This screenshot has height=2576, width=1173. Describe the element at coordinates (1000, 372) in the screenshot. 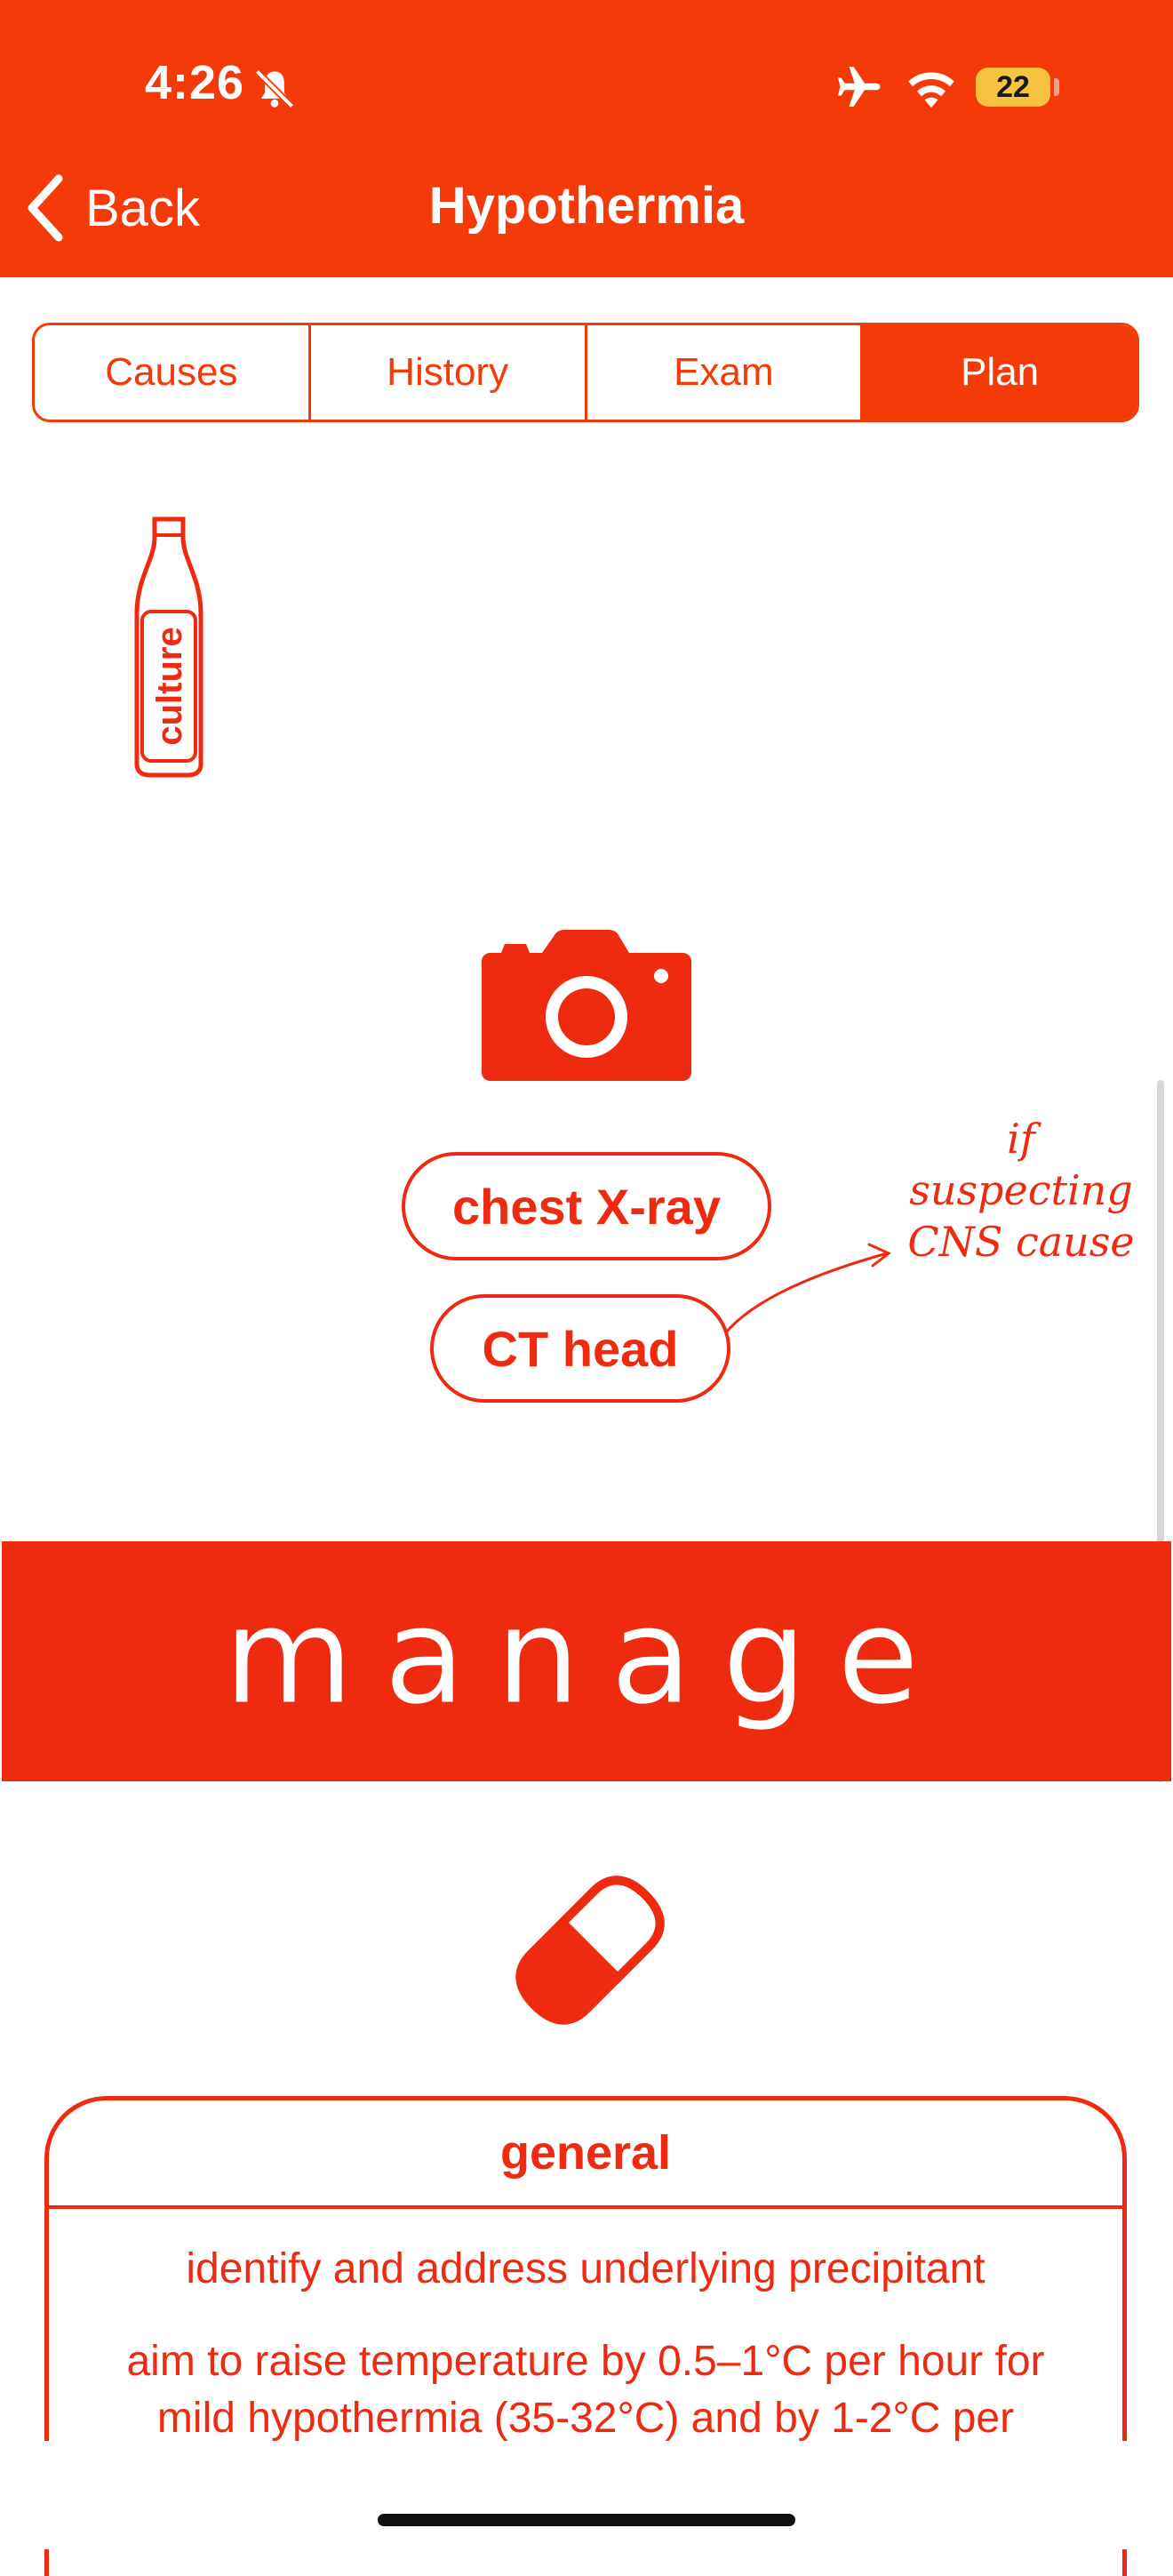

I see `tab-plan: Plan` at that location.